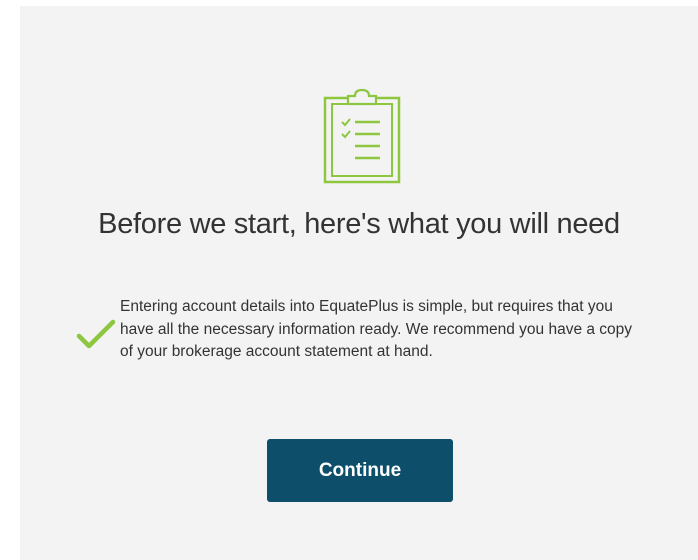 The height and width of the screenshot is (560, 698). What do you see at coordinates (96, 335) in the screenshot?
I see `checkmark-icon` at bounding box center [96, 335].